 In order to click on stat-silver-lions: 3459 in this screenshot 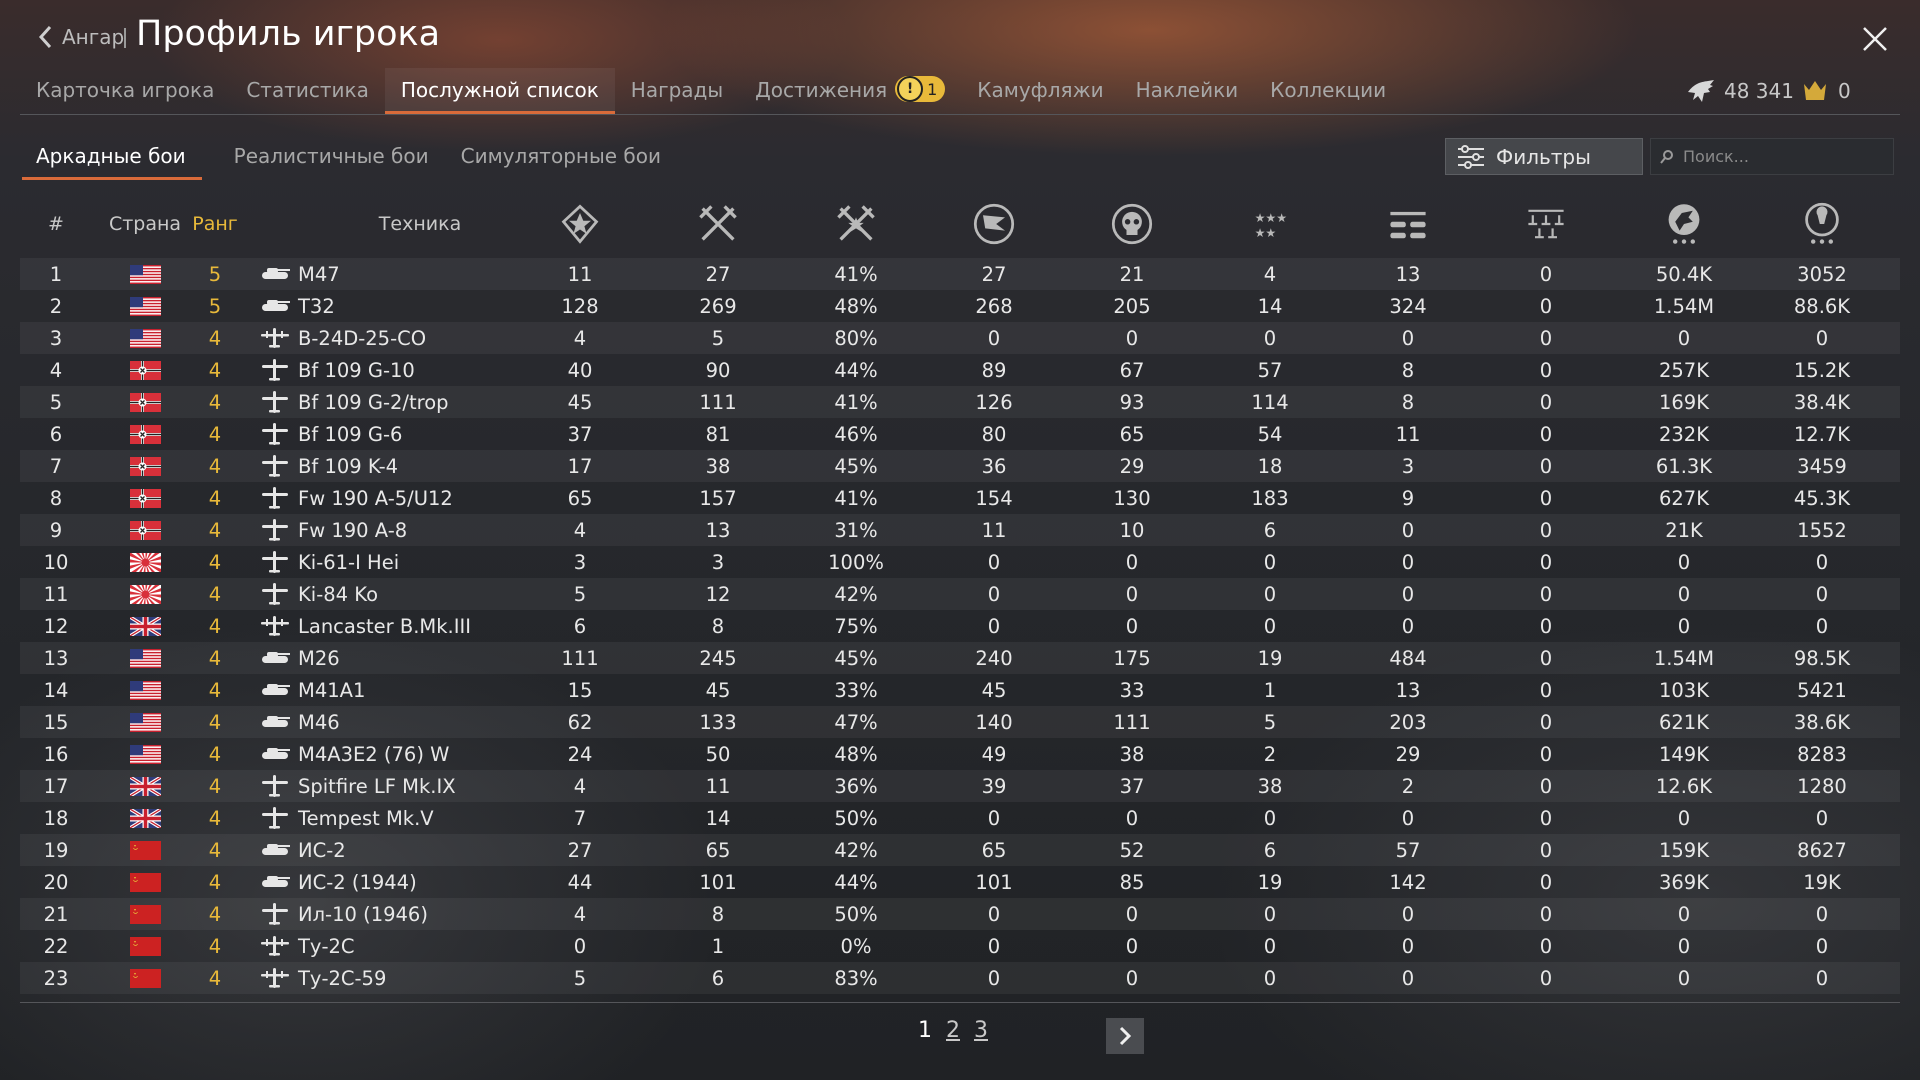, I will do `click(1822, 466)`.